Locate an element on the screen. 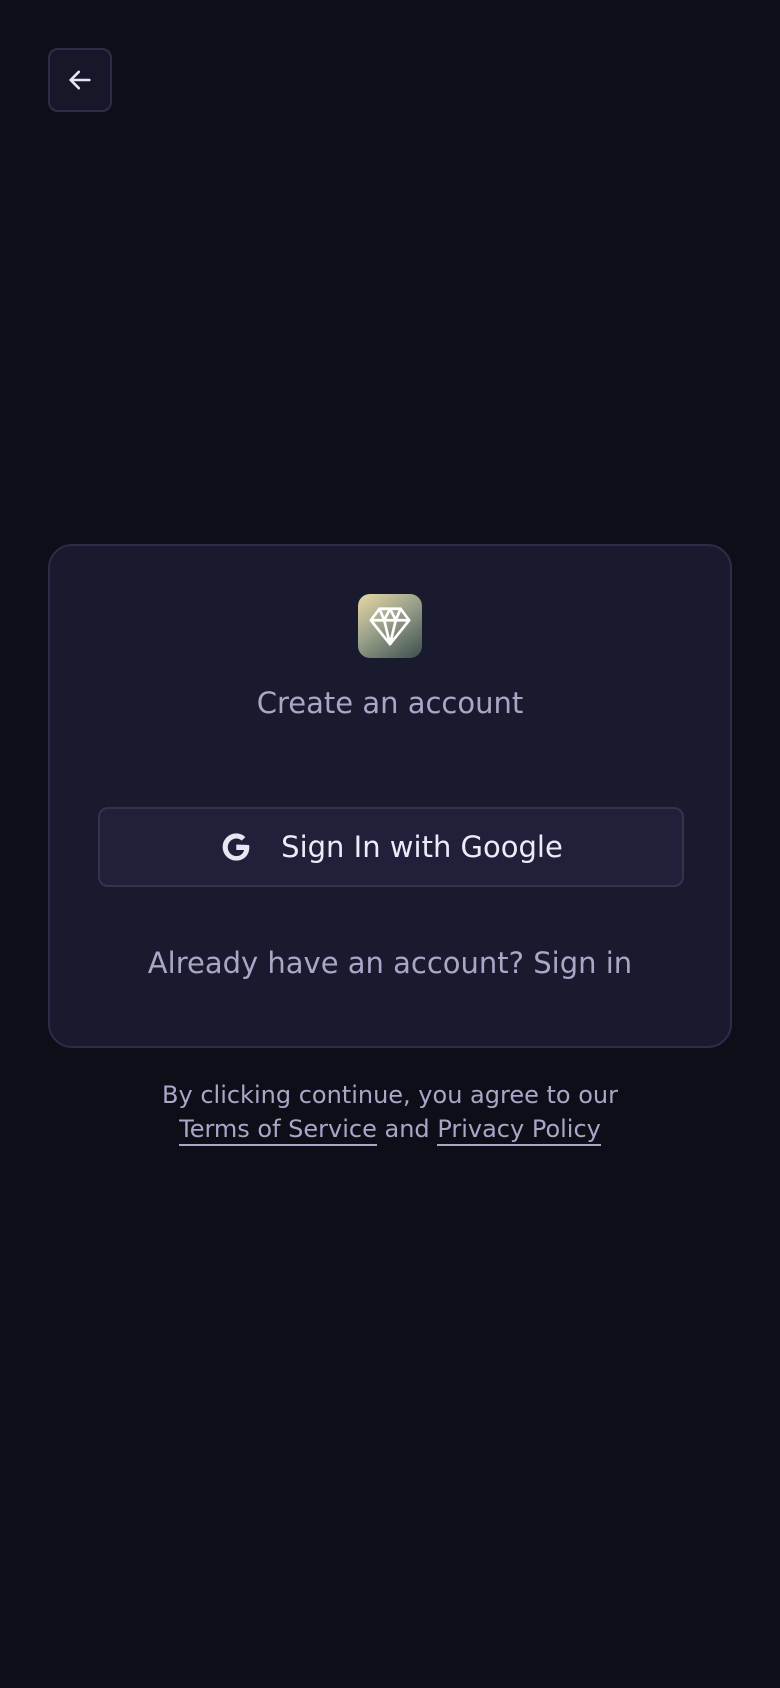  legal-line-1: By clicking continue, you agree to our is located at coordinates (390, 1095).